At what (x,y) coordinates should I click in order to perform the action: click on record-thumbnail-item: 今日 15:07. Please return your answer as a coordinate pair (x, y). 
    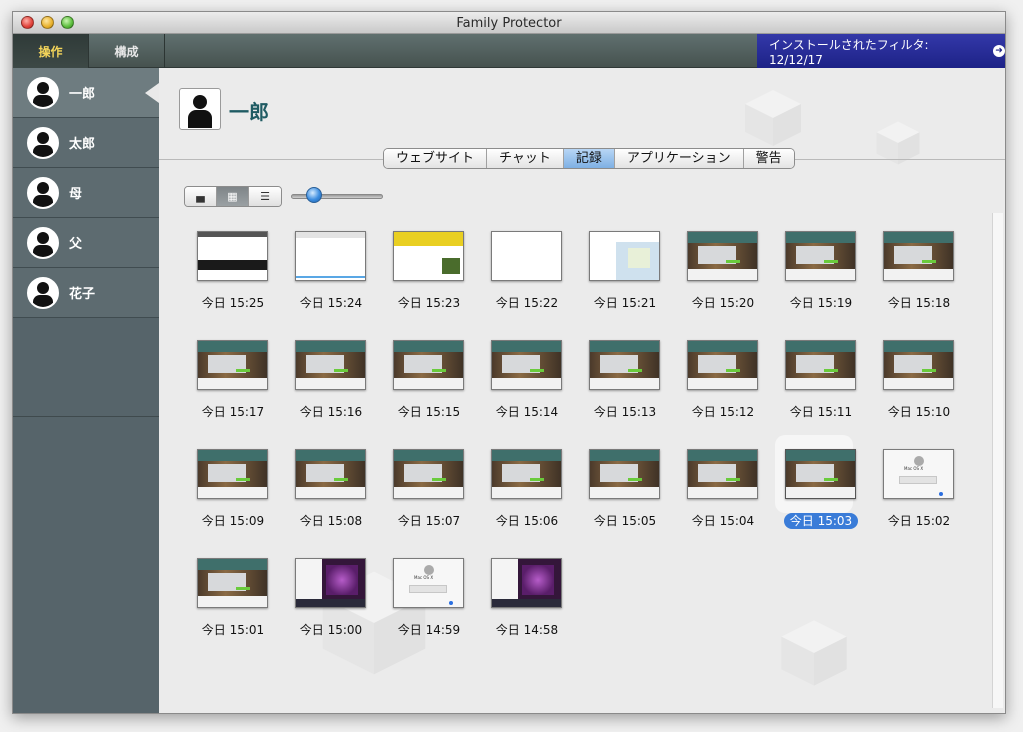
    Looking at the image, I should click on (429, 499).